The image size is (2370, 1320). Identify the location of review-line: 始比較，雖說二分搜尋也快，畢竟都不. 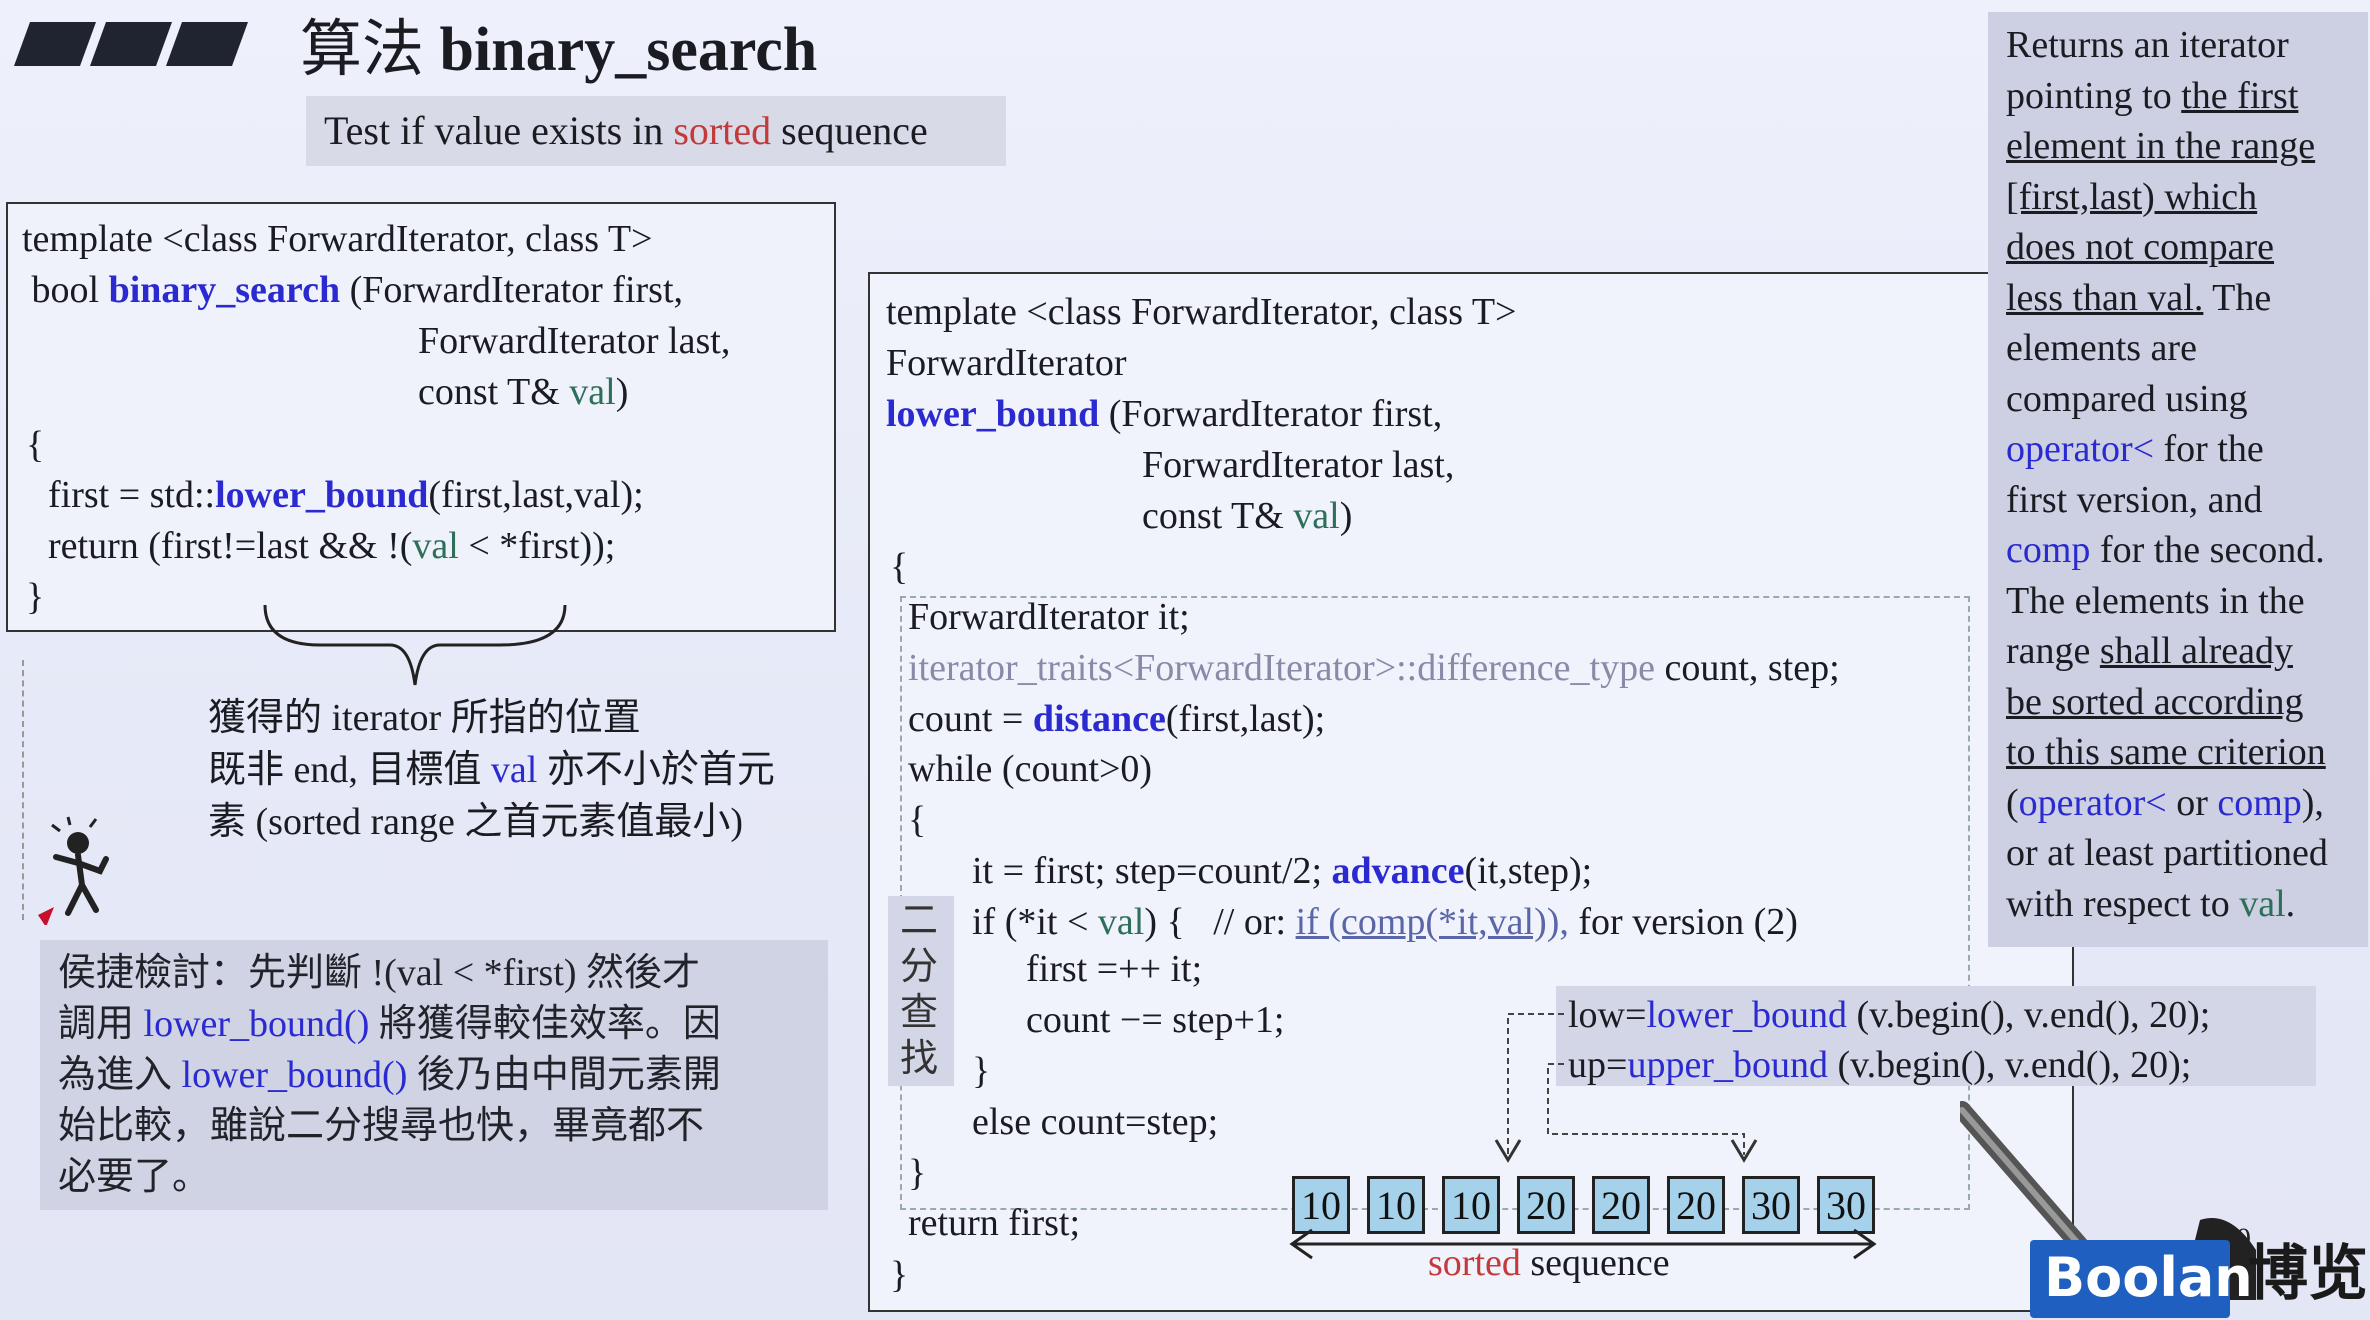
(381, 1126).